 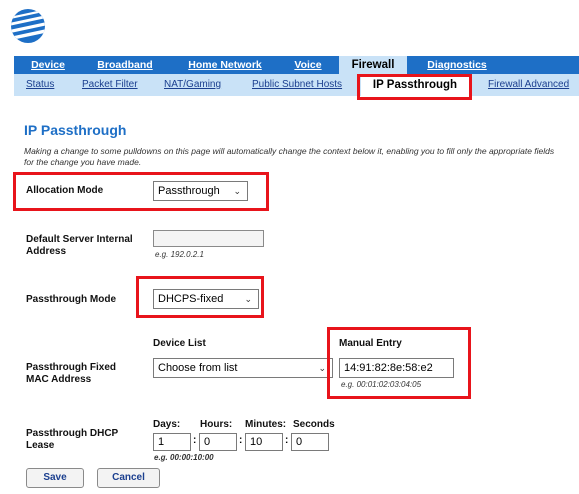 What do you see at coordinates (208, 238) in the screenshot?
I see `default-server-input` at bounding box center [208, 238].